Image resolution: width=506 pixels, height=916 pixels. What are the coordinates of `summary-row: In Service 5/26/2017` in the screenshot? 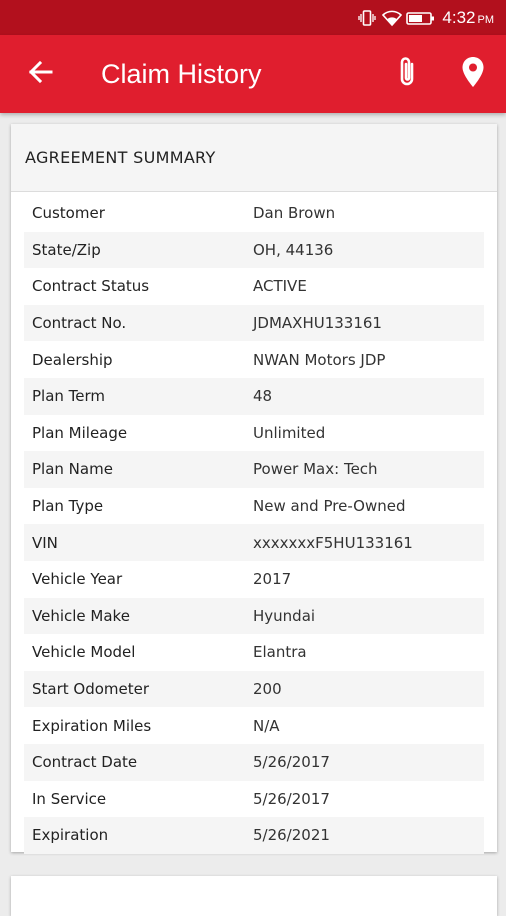 It's located at (254, 799).